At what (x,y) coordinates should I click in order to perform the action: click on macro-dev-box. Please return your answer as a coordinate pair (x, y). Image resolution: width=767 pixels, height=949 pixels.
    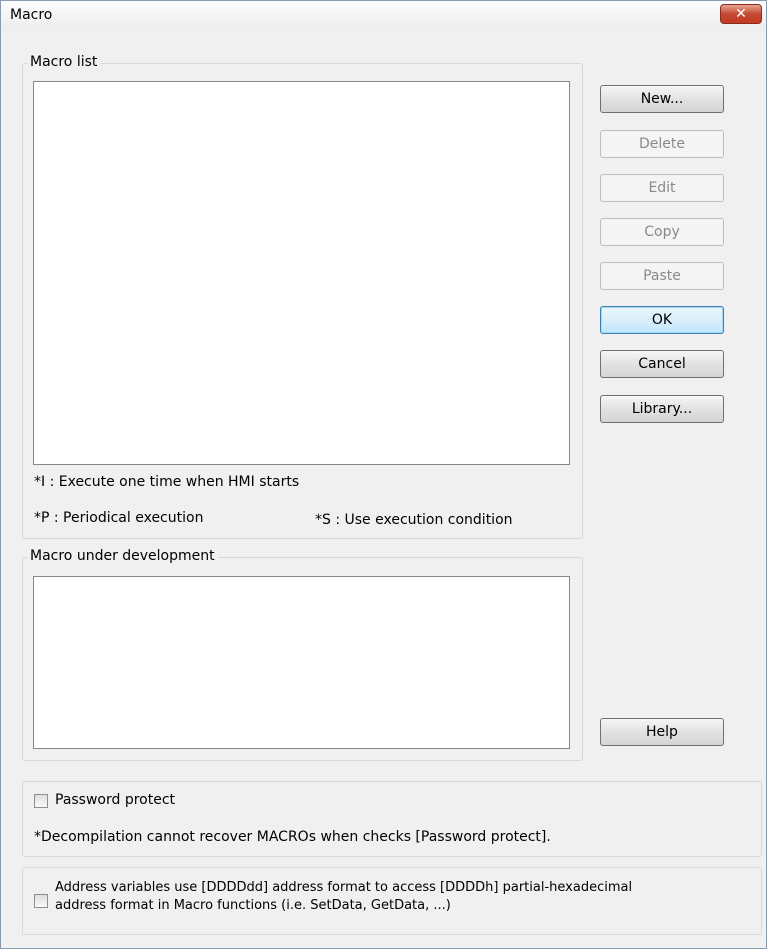
    Looking at the image, I should click on (301, 662).